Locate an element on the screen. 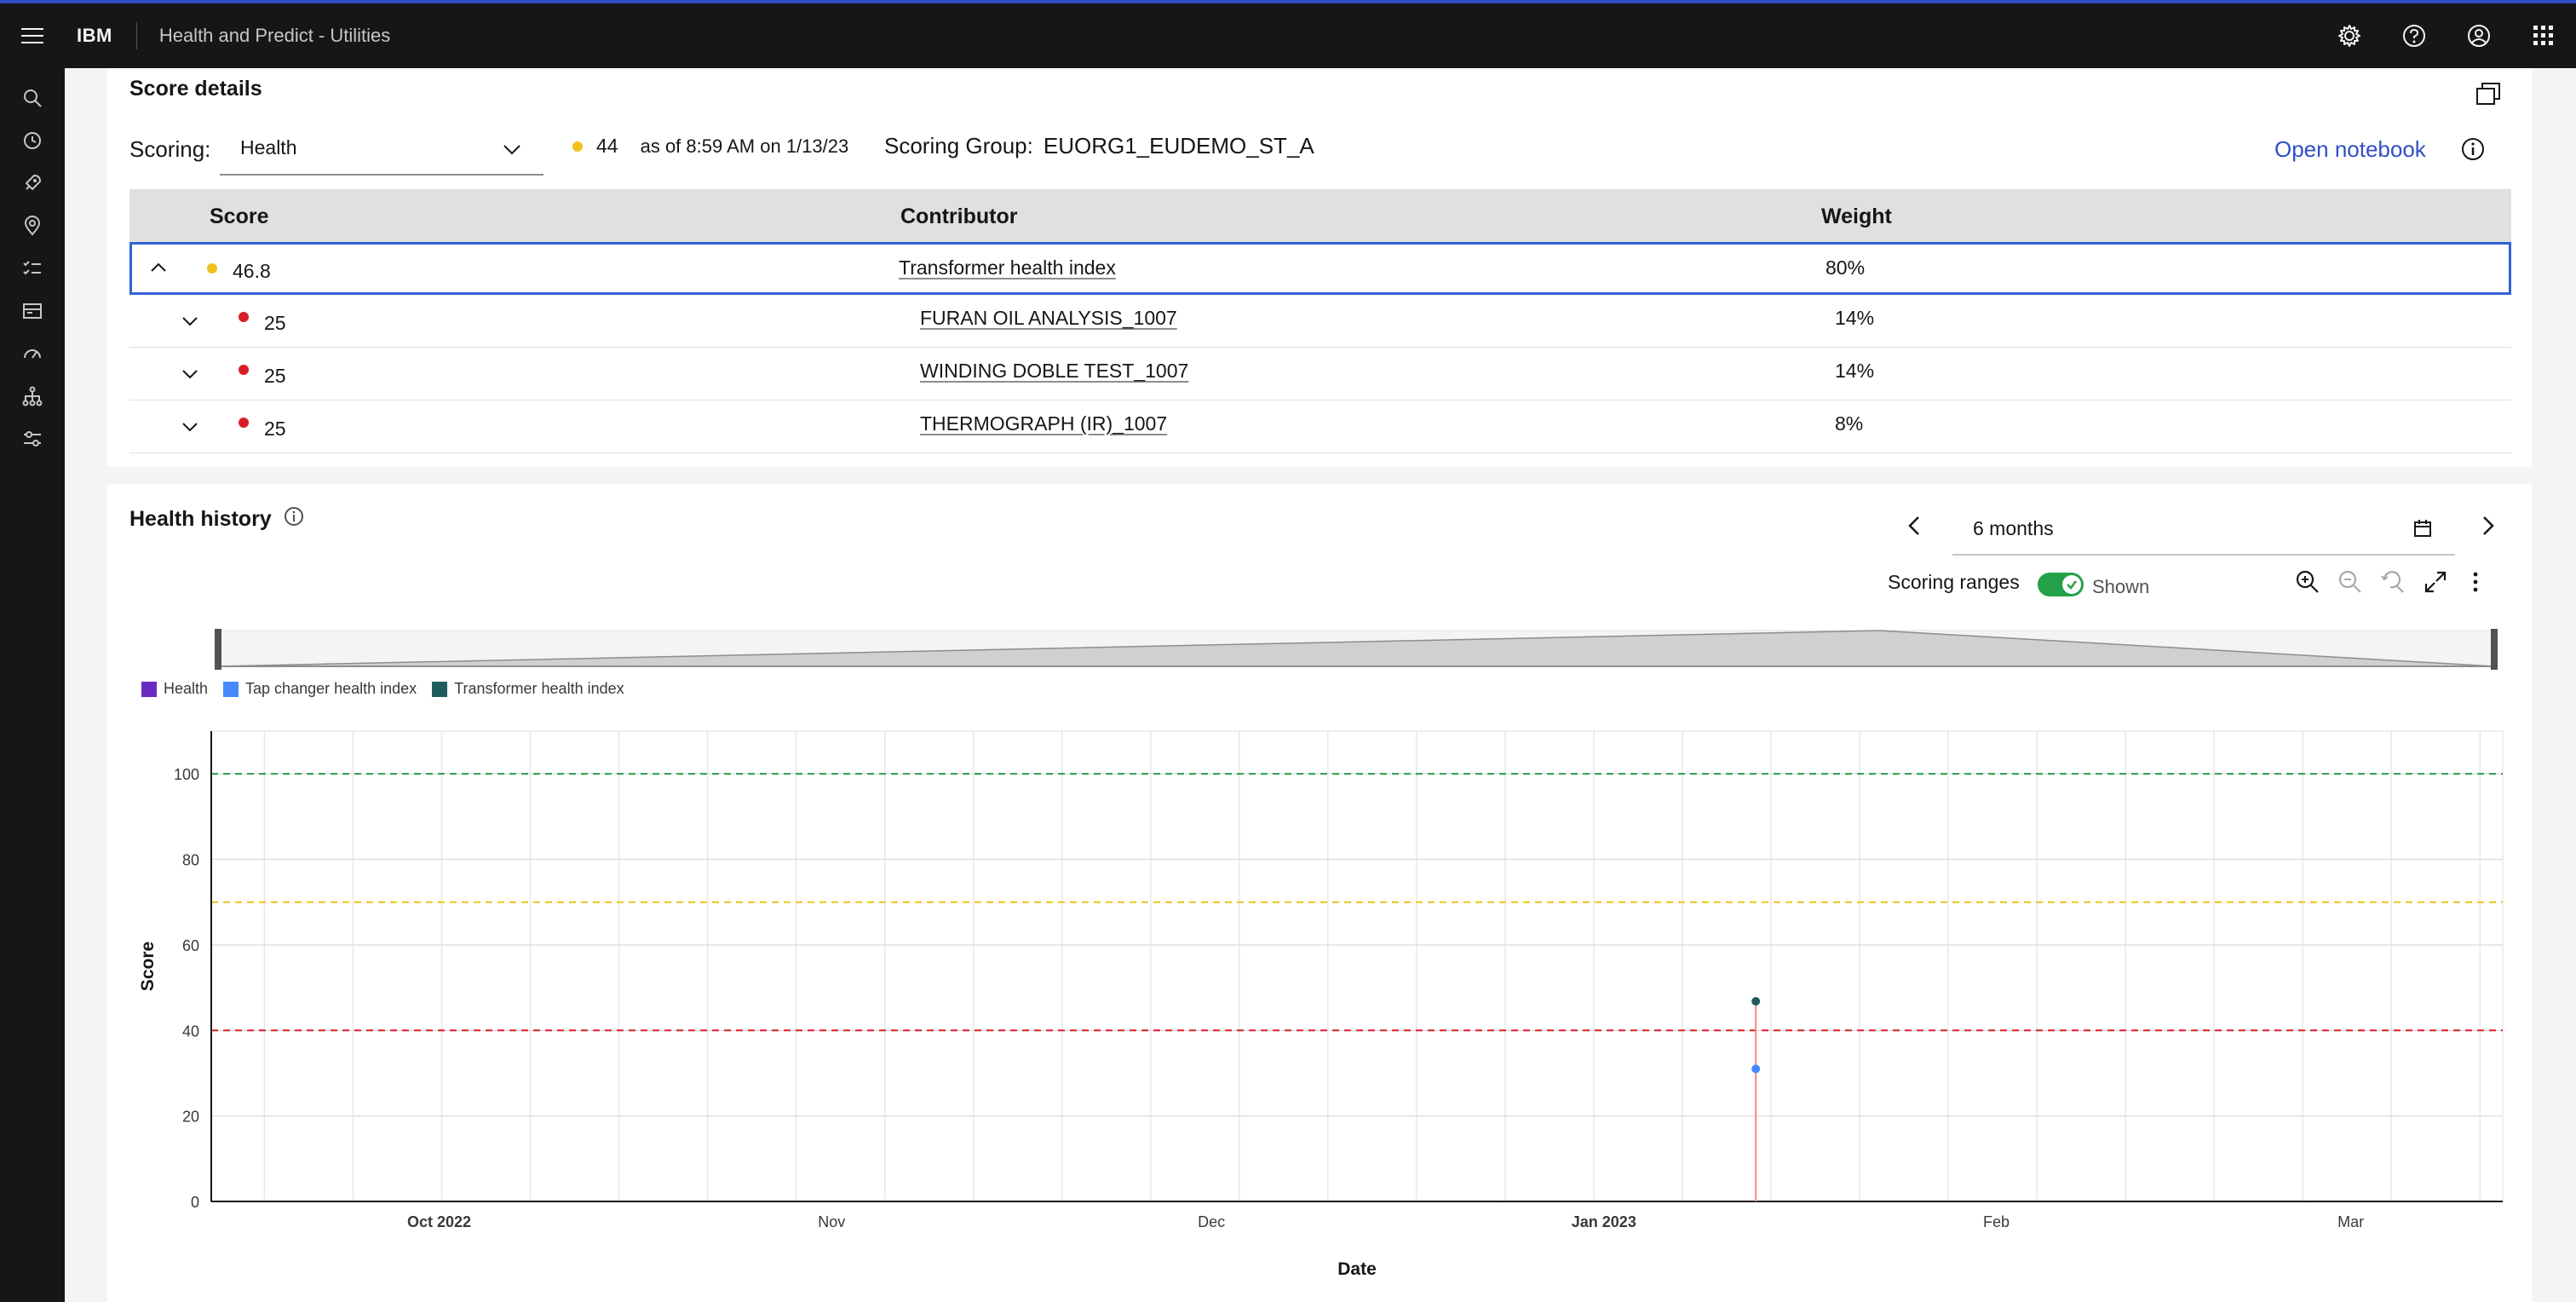 The height and width of the screenshot is (1302, 2576). left-rail is located at coordinates (33, 685).